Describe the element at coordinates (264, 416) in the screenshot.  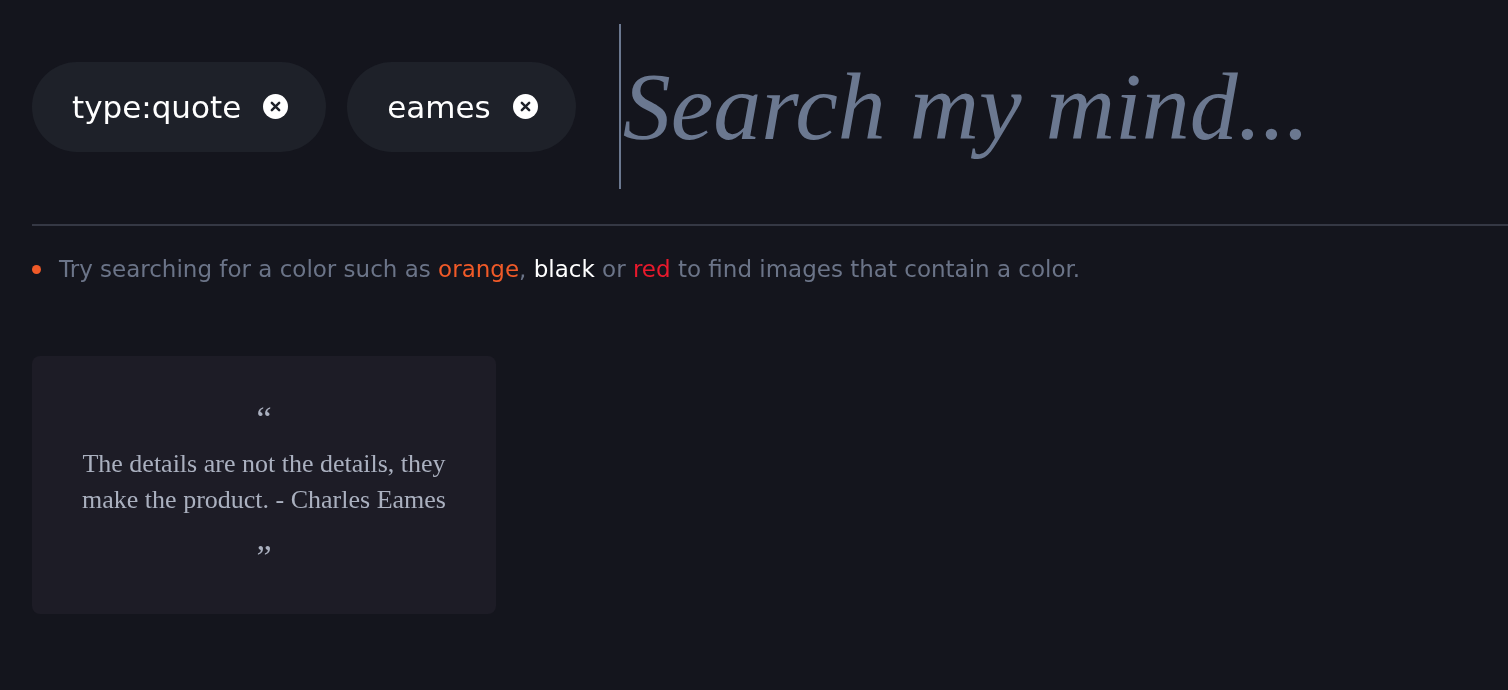
I see `open-quote-mark: “` at that location.